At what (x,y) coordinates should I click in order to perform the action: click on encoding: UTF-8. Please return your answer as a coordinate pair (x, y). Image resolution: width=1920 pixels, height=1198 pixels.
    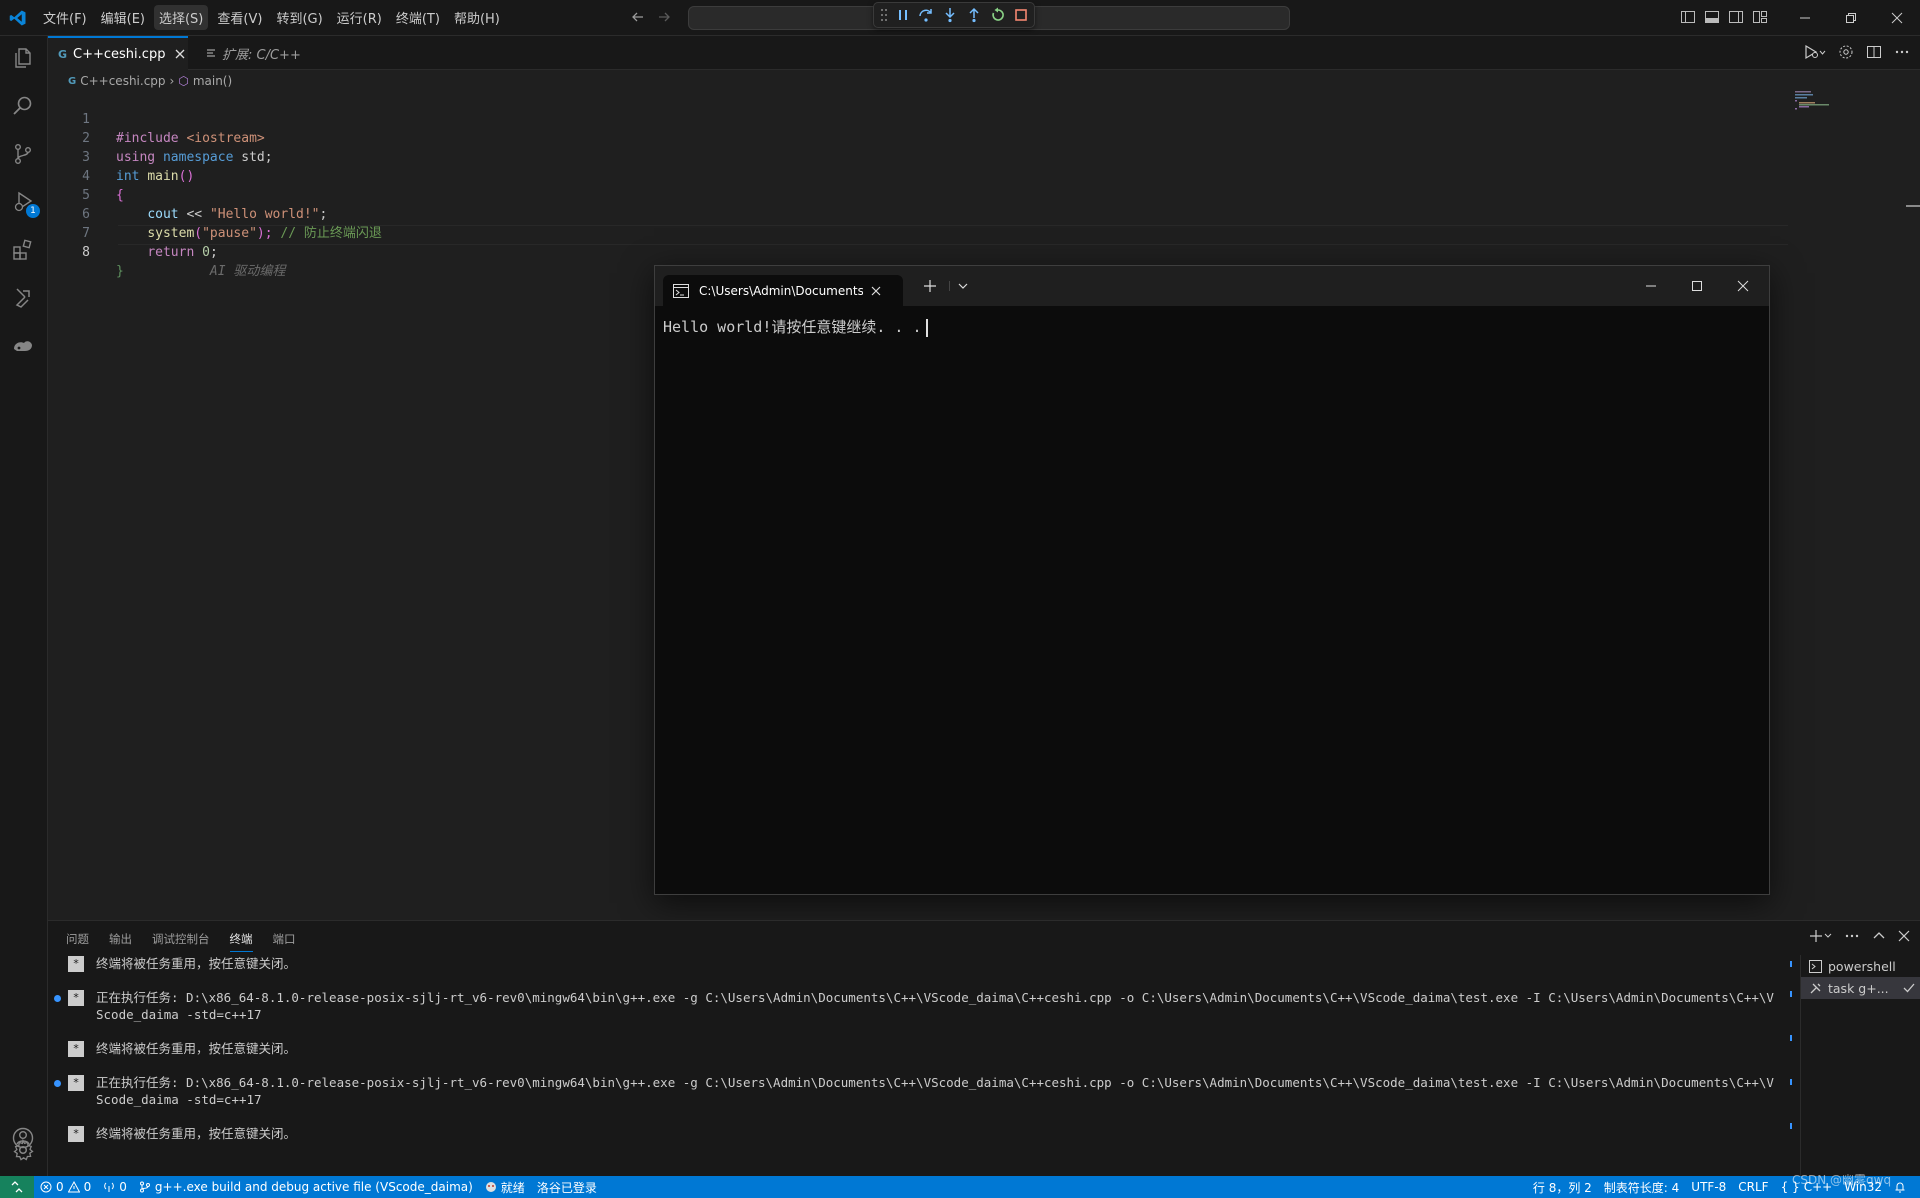
    Looking at the image, I should click on (1708, 1187).